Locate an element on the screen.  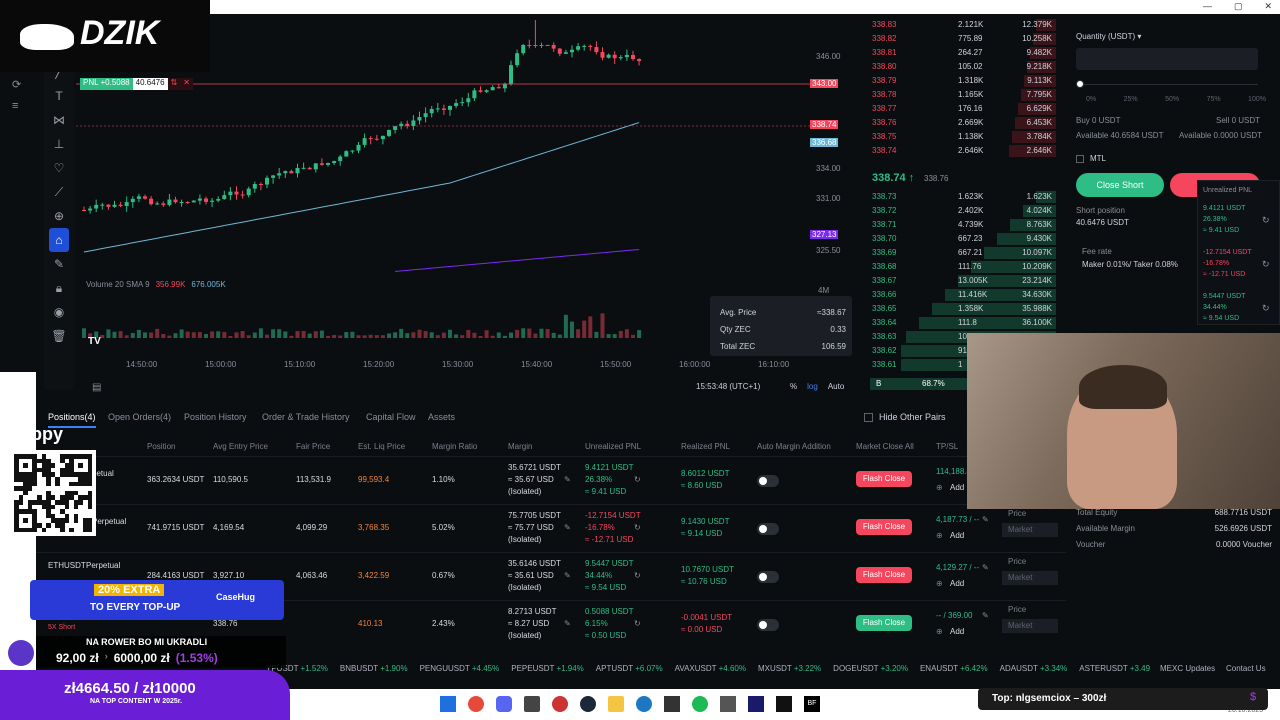
favorite-icon: ♡ is located at coordinates (59, 168).